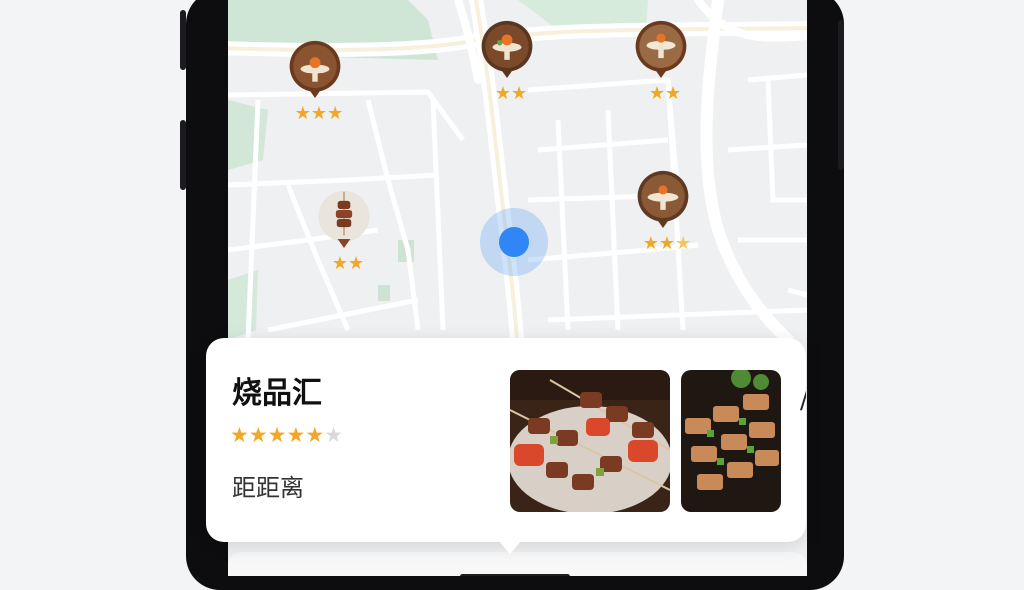  What do you see at coordinates (277, 393) in the screenshot?
I see `restaurant-name: 烧品汇` at bounding box center [277, 393].